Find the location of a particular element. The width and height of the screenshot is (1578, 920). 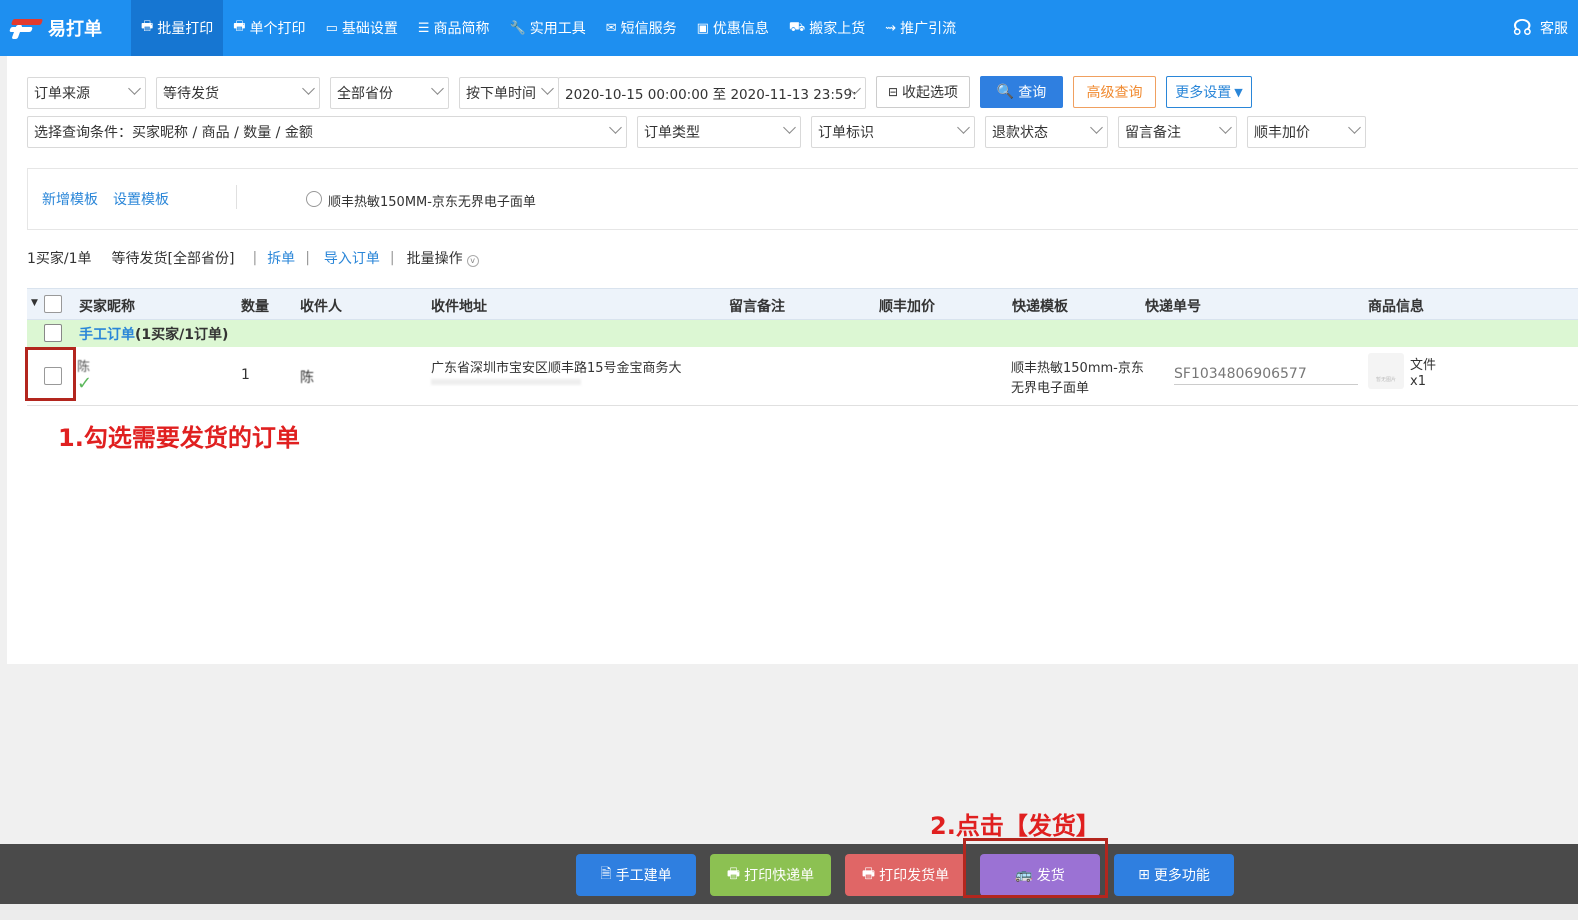

template-box: 新增模板 设置模板 顺丰热敏150MM-京东无界电子面单 is located at coordinates (802, 199).